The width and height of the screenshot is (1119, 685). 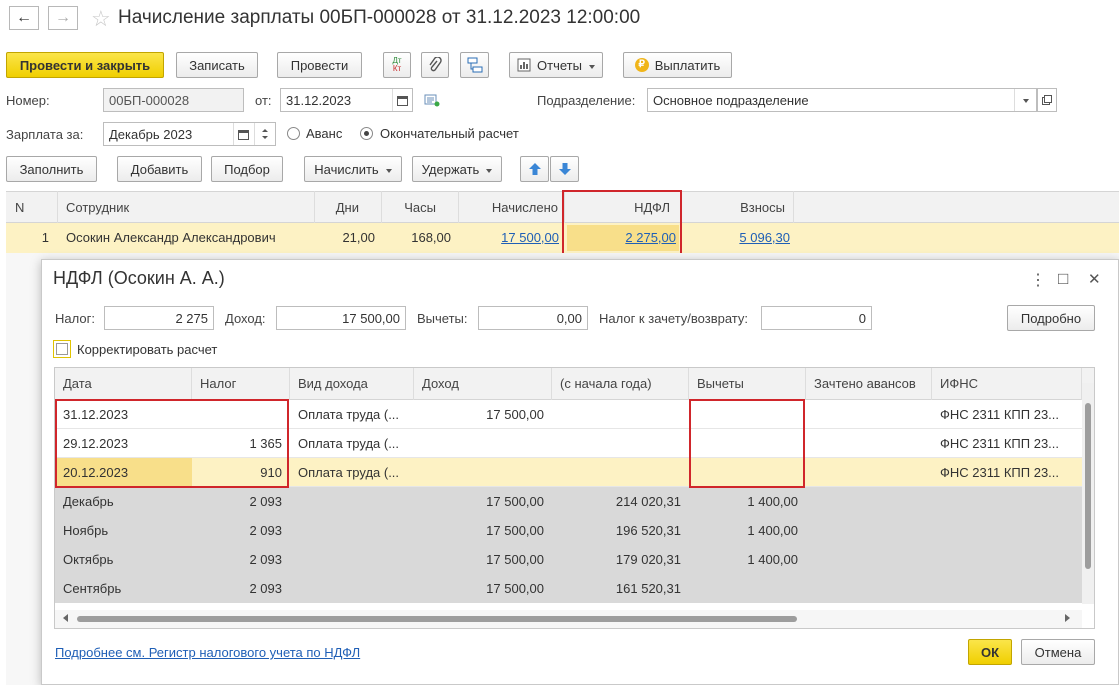 What do you see at coordinates (1051, 318) in the screenshot?
I see `details-button: Подробно` at bounding box center [1051, 318].